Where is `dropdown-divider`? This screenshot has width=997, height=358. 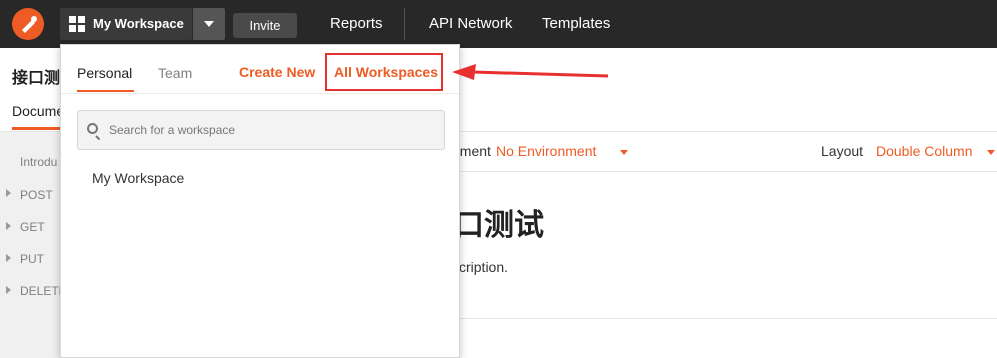 dropdown-divider is located at coordinates (260, 93).